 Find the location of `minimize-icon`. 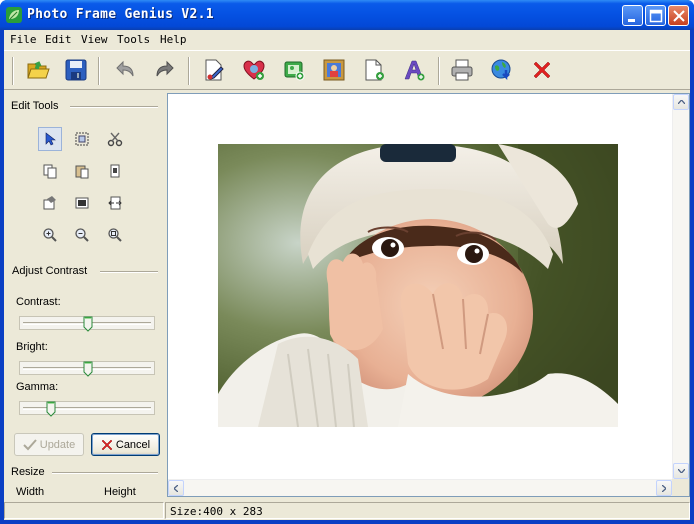

minimize-icon is located at coordinates (631, 20).